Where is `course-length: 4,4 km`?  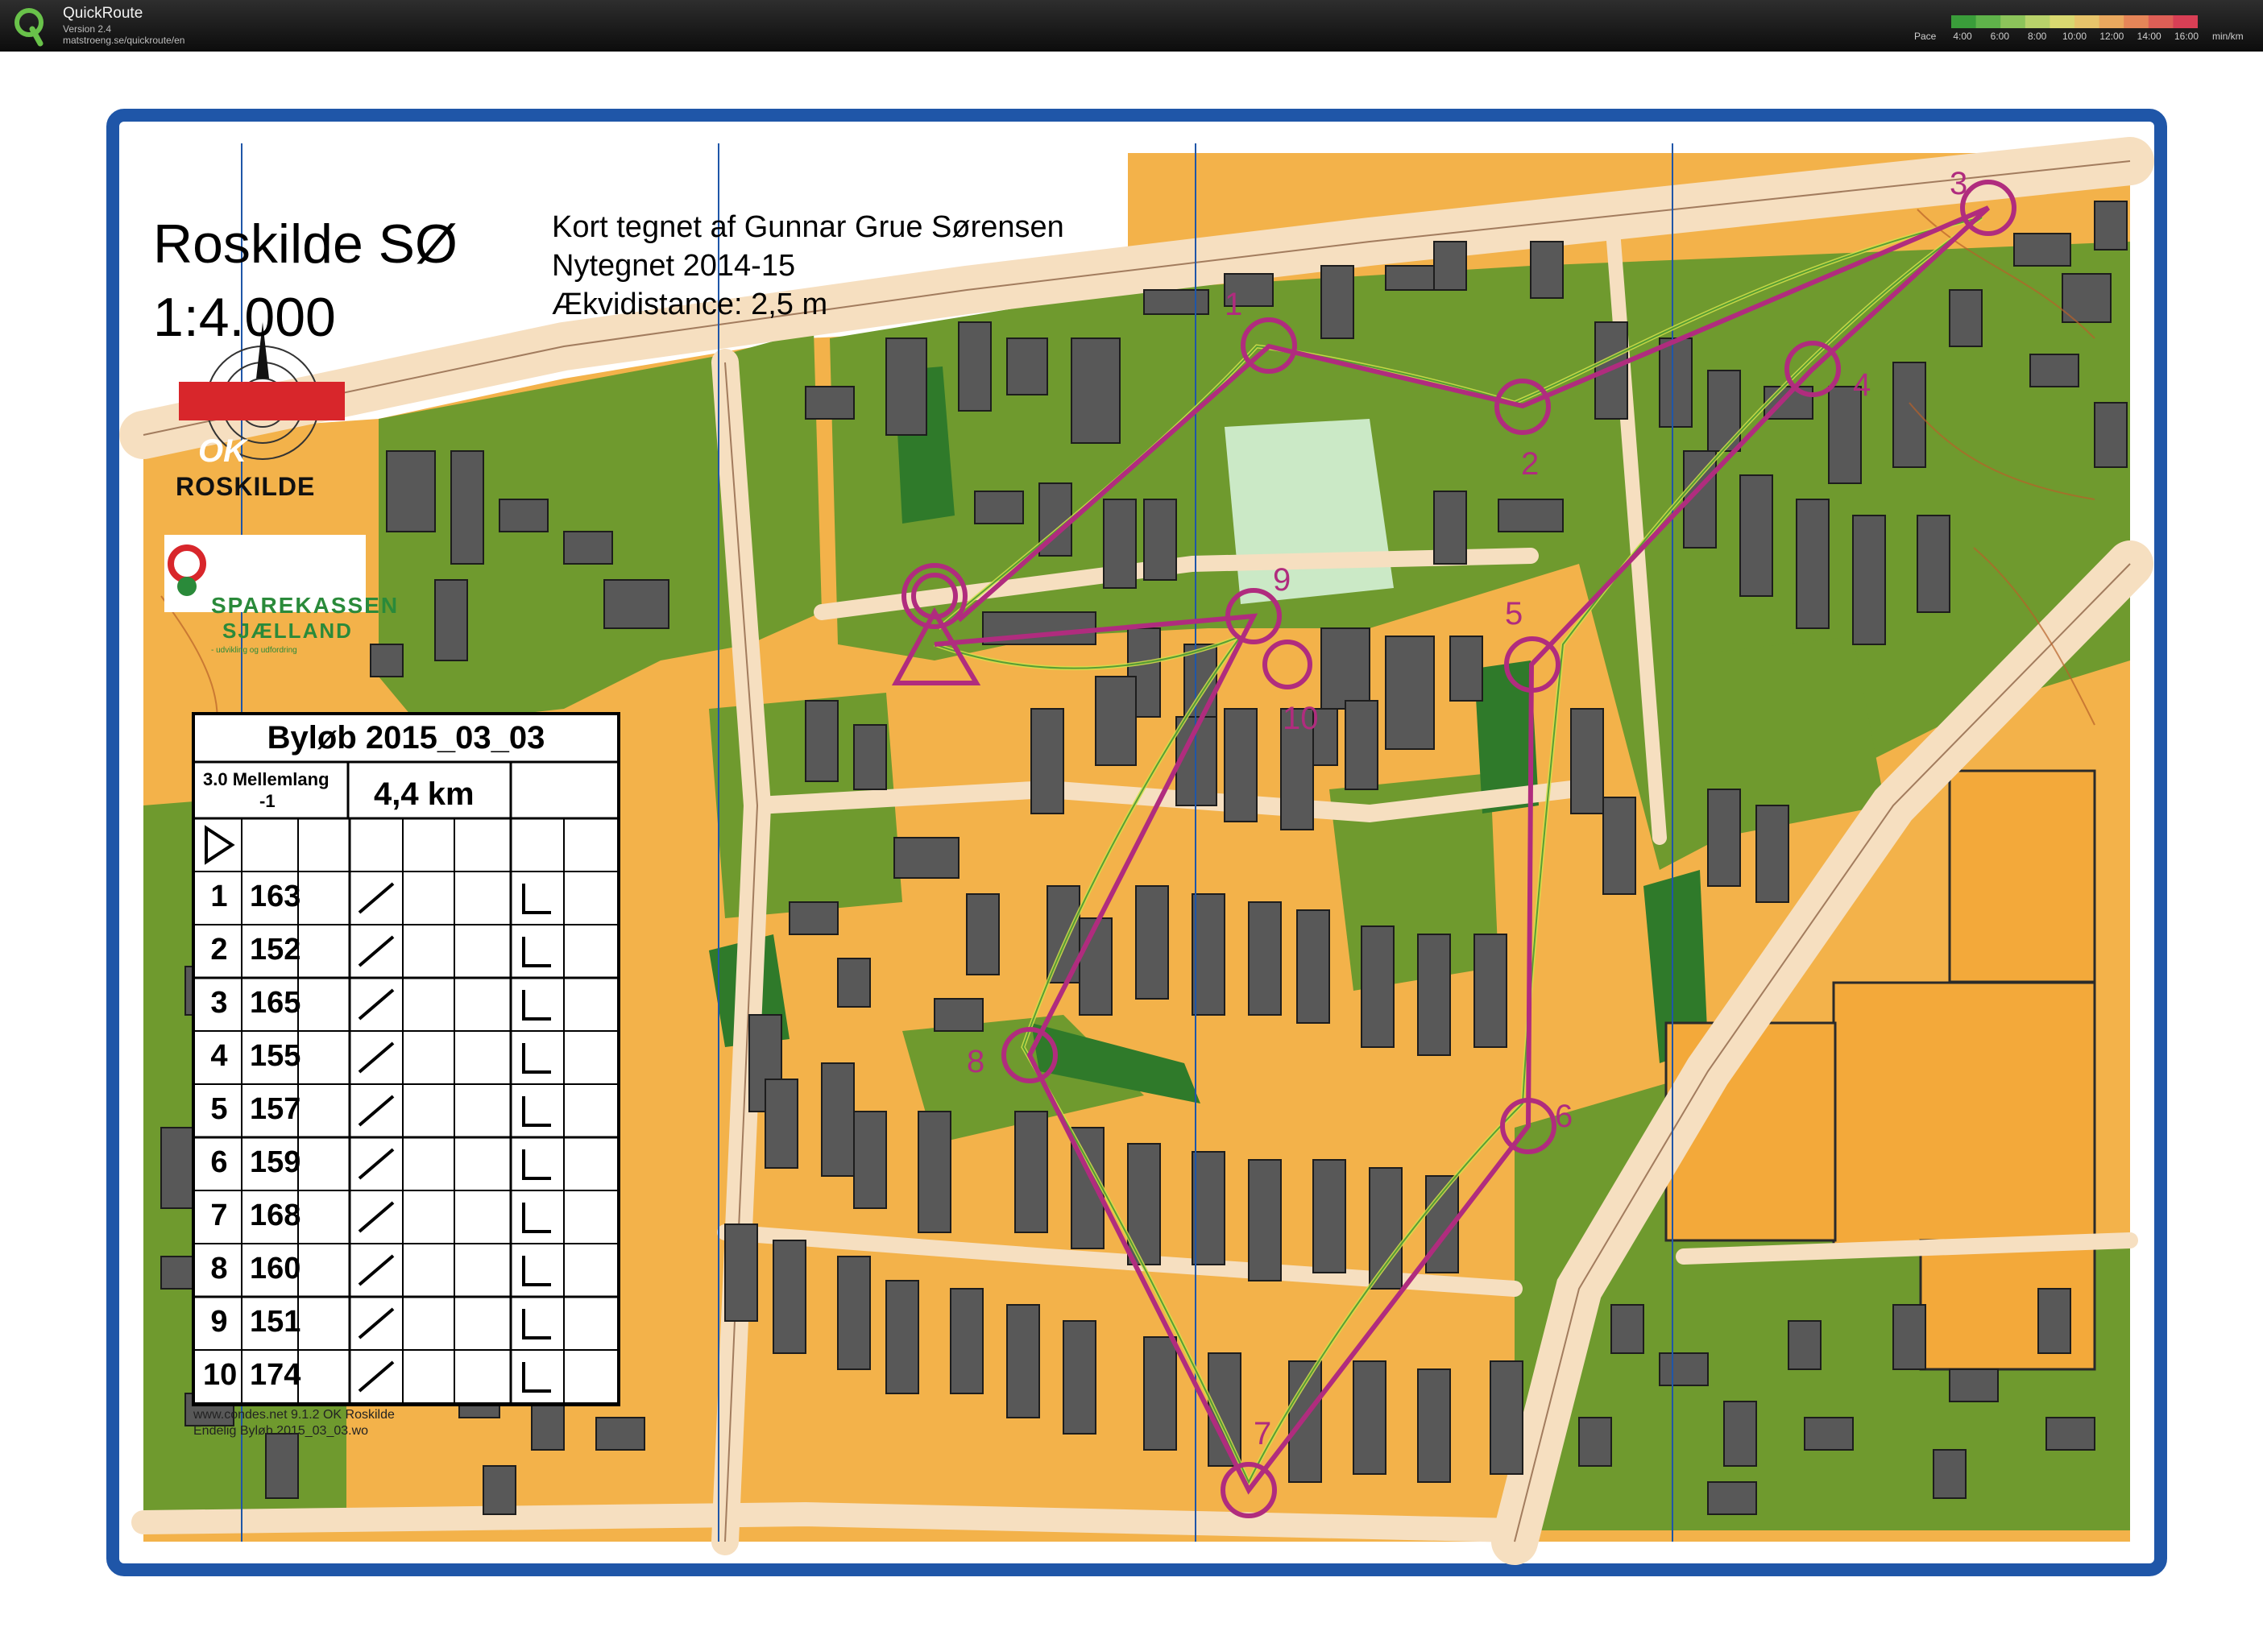 course-length: 4,4 km is located at coordinates (424, 794).